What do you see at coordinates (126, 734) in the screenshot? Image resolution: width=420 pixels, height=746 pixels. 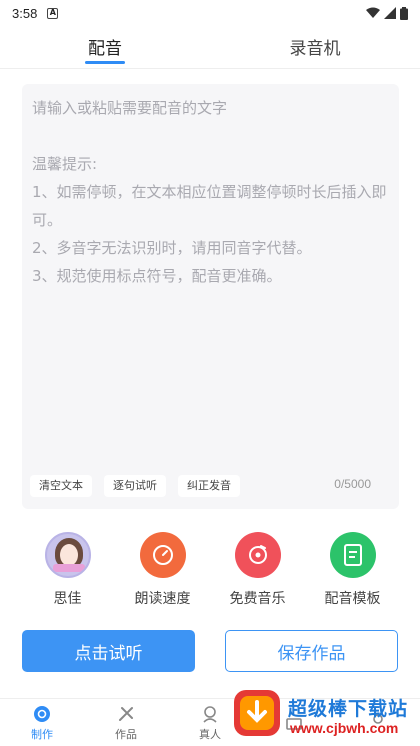 I see `nav-works-label: 作品` at bounding box center [126, 734].